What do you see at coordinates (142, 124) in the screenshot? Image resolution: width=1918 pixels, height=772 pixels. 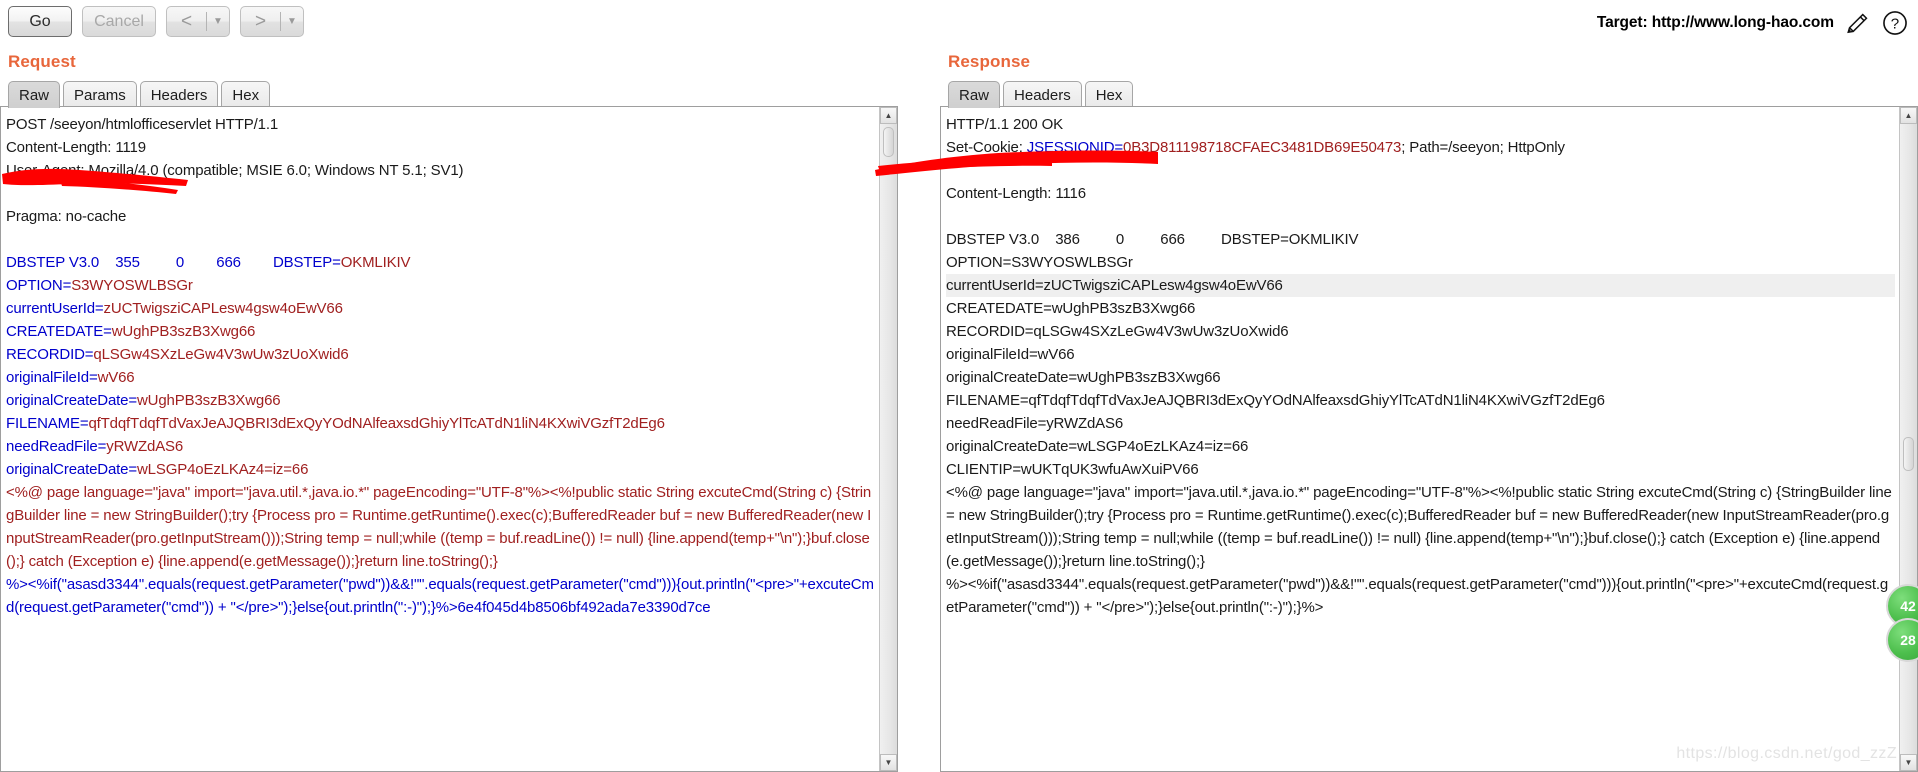 I see `editor-line: POST /seeyon/htmlofficeservlet HTTP/1.1` at bounding box center [142, 124].